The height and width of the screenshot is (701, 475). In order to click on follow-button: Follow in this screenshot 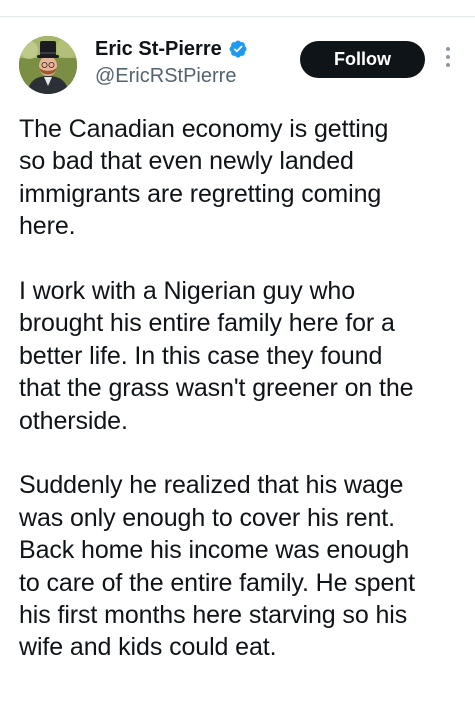, I will do `click(362, 59)`.